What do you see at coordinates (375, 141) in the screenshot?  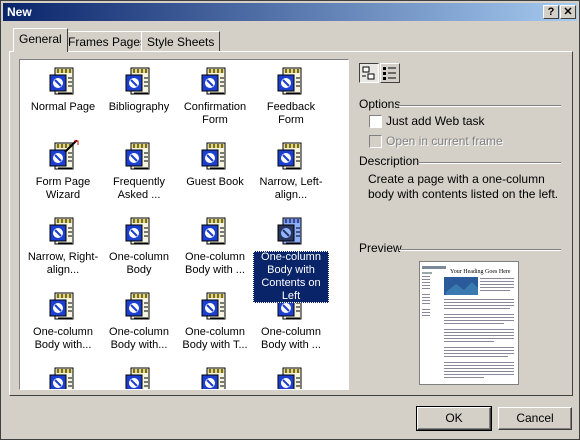 I see `open-in-current-frame-checkbox` at bounding box center [375, 141].